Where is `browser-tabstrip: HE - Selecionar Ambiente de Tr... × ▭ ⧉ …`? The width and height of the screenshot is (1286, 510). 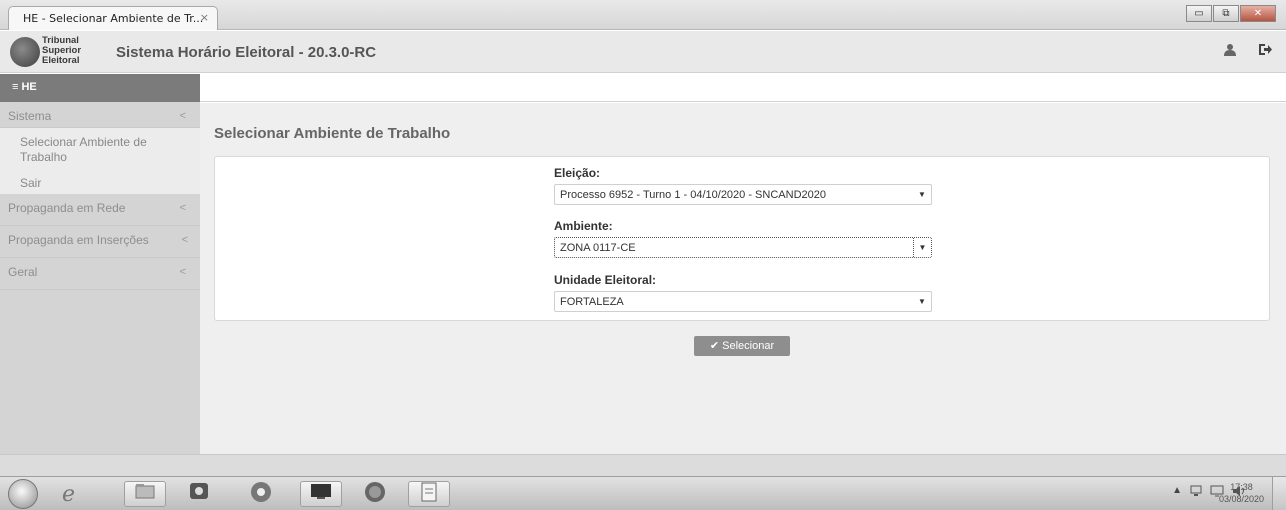
browser-tabstrip: HE - Selecionar Ambiente de Tr... × ▭ ⧉ … is located at coordinates (643, 15).